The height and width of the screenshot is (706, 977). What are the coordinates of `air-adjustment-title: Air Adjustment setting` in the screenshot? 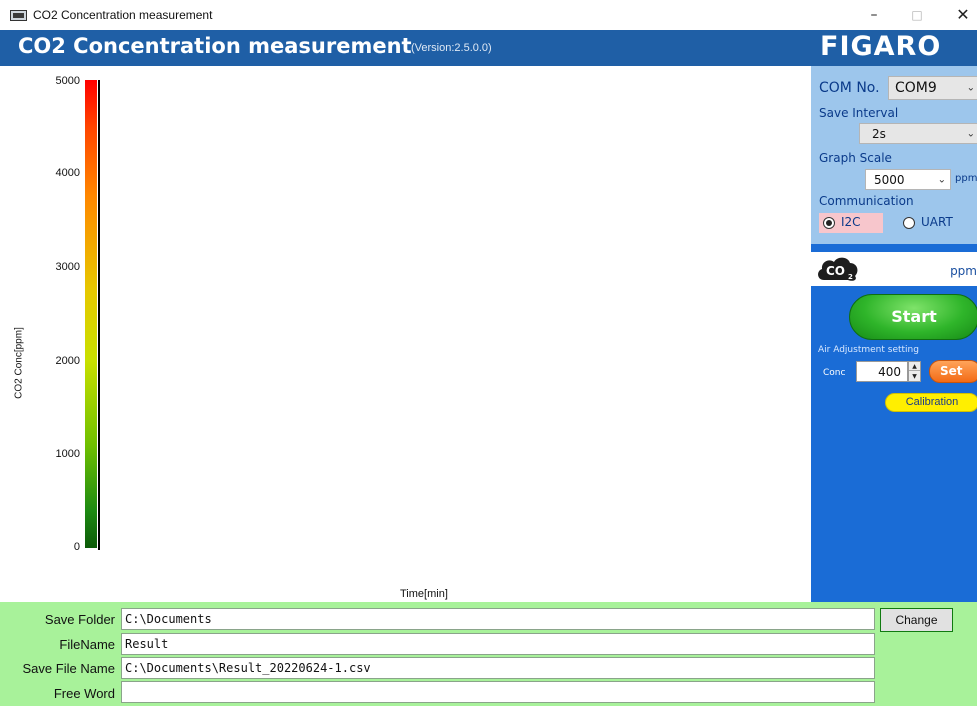 It's located at (868, 350).